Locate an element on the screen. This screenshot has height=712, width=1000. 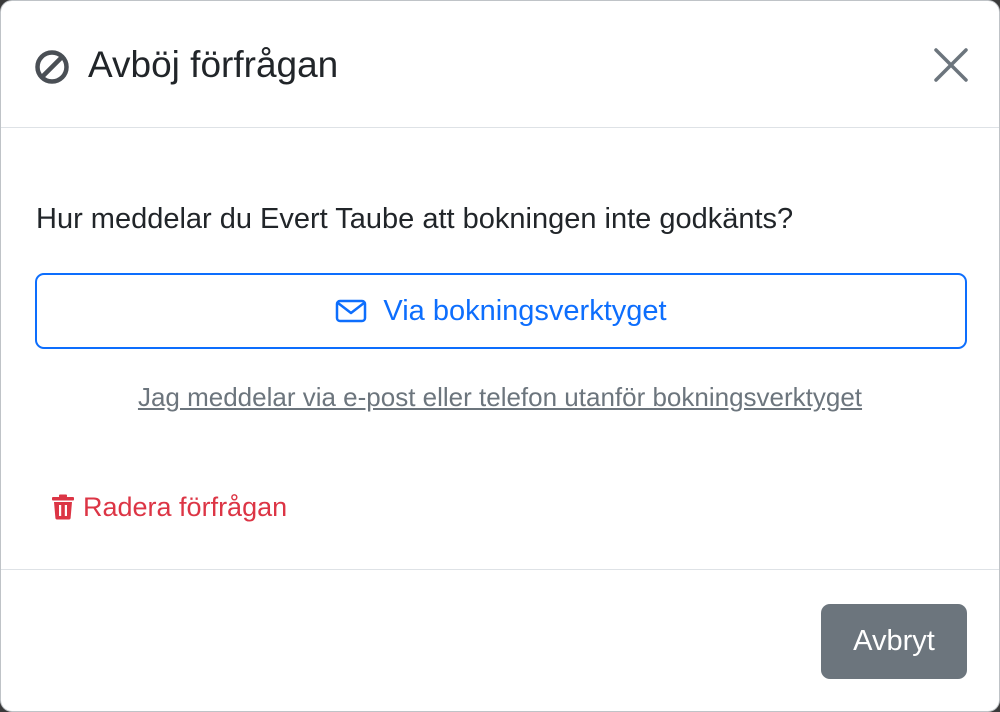
notify-via-booking-tool-button: Via bokningsverktyget is located at coordinates (501, 311).